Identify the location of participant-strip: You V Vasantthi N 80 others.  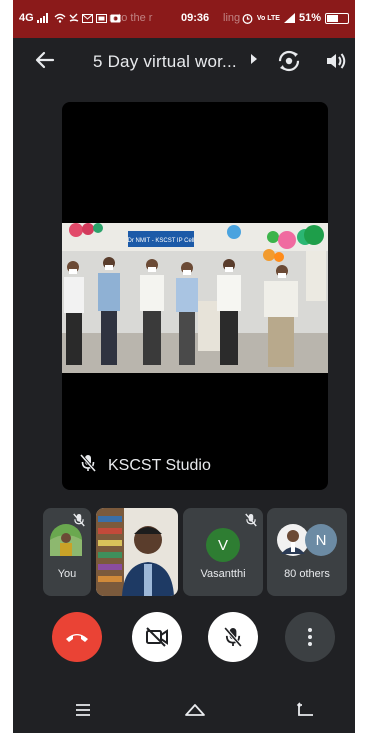
(195, 552).